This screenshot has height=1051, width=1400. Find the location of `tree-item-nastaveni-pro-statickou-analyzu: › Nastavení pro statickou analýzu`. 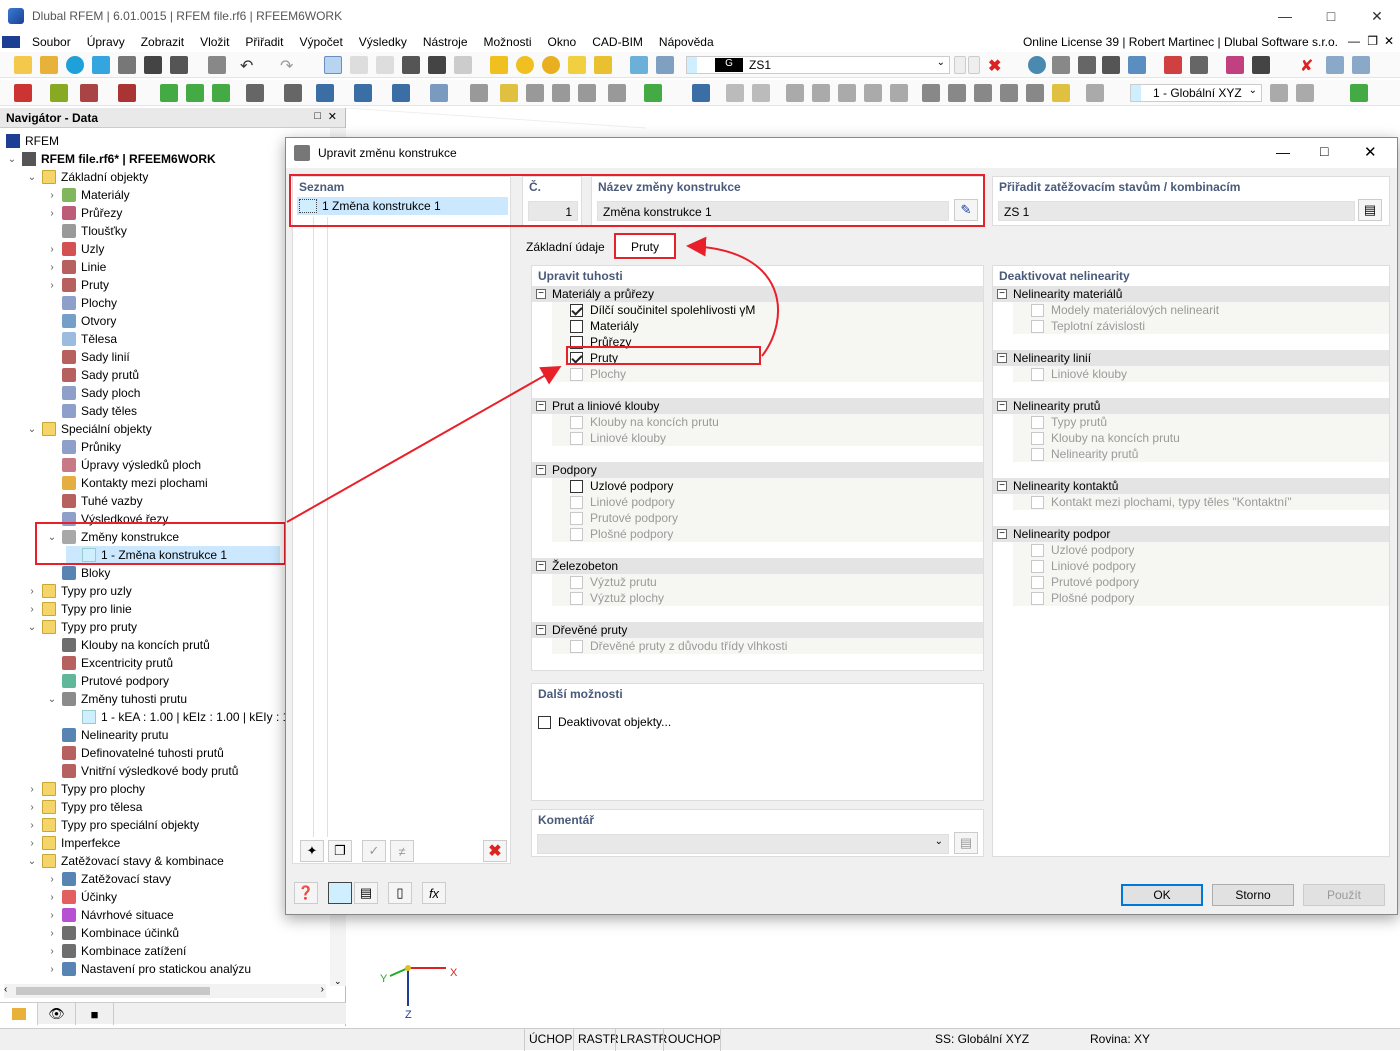

tree-item-nastaveni-pro-statickou-analyzu: › Nastavení pro statickou analýzu is located at coordinates (148, 969).